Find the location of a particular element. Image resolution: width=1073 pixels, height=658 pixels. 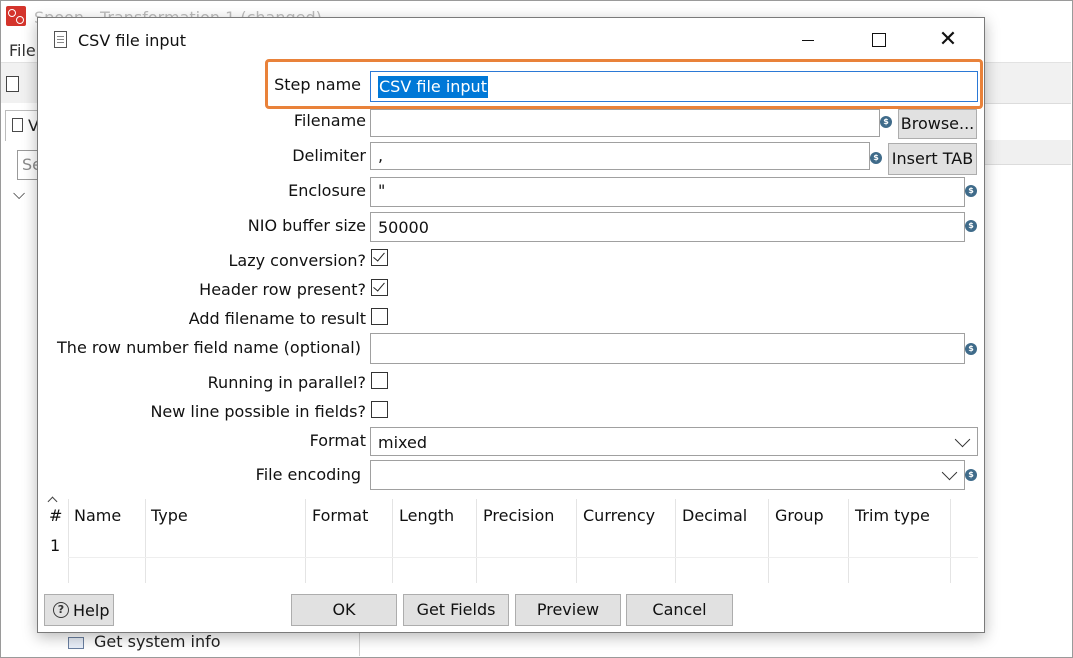

format-label: Format is located at coordinates (337, 440).